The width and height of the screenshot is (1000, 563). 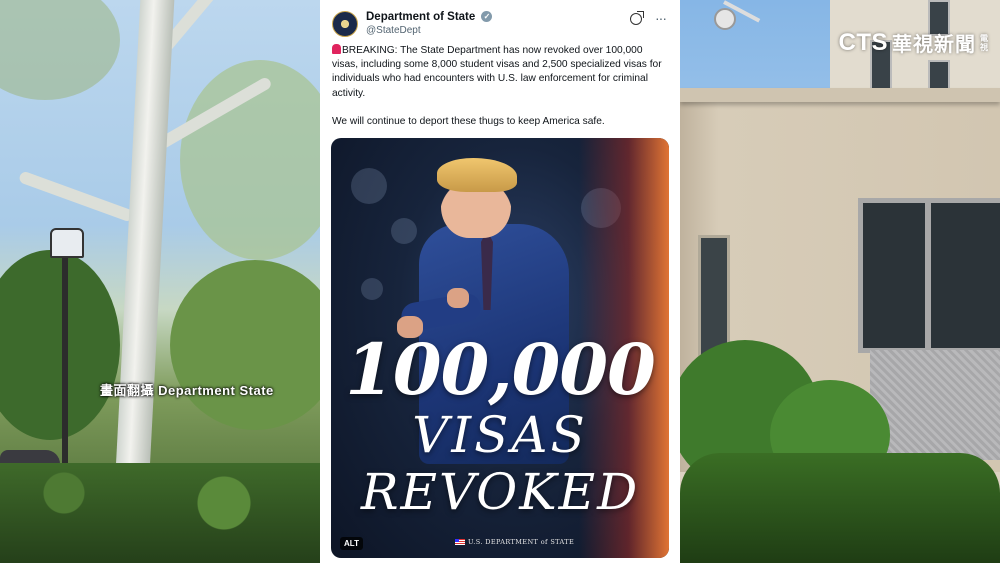 What do you see at coordinates (187, 390) in the screenshot?
I see `source-caption: 畫面翻攝 Department State` at bounding box center [187, 390].